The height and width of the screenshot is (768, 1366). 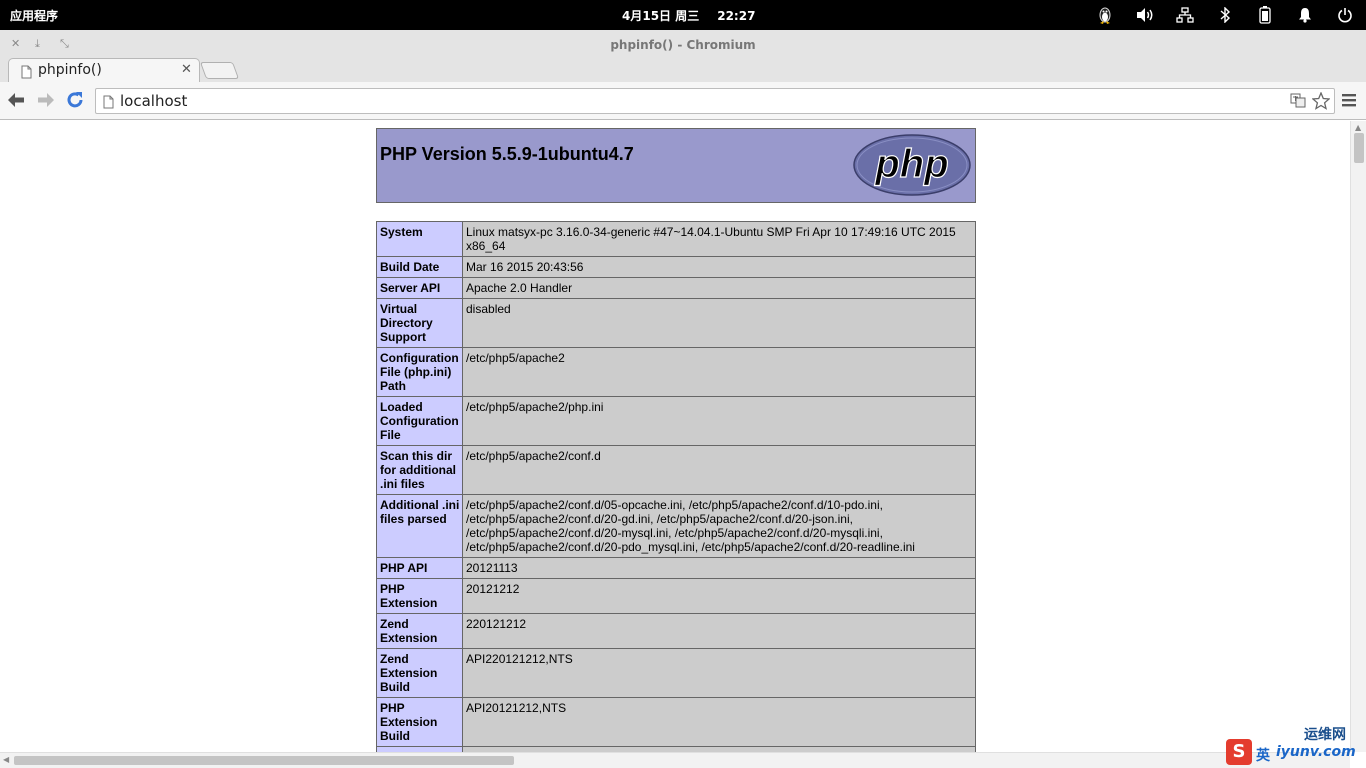 I want to click on info-value: Mar 16 2015 20:43:56, so click(x=719, y=267).